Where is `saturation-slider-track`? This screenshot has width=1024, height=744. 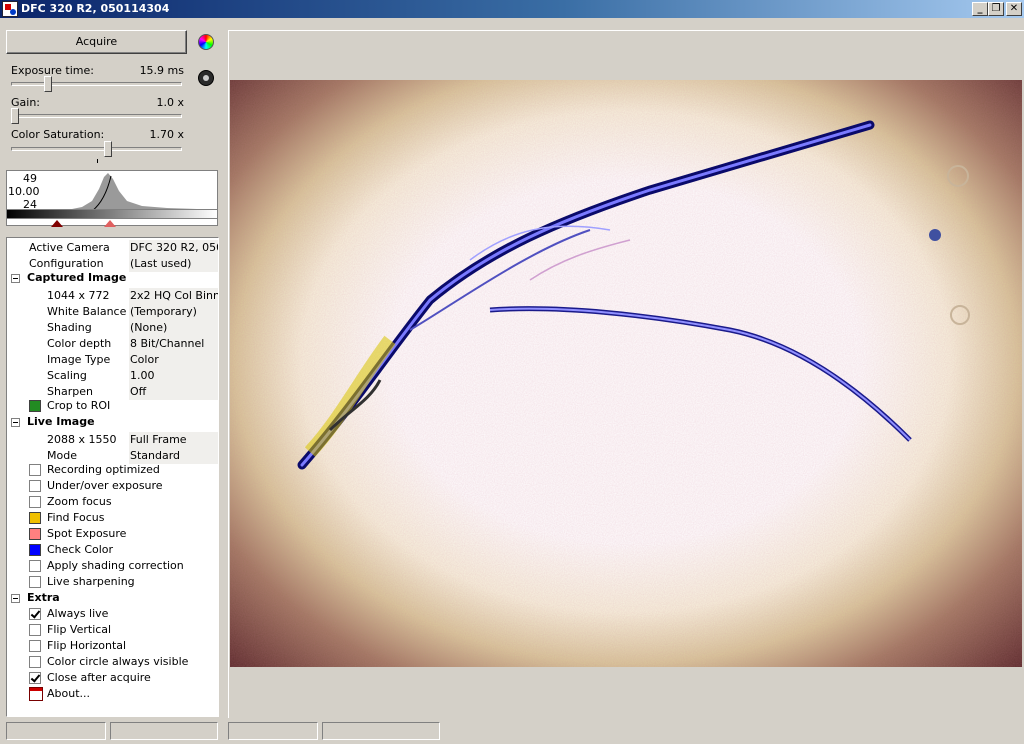
saturation-slider-track is located at coordinates (96, 149).